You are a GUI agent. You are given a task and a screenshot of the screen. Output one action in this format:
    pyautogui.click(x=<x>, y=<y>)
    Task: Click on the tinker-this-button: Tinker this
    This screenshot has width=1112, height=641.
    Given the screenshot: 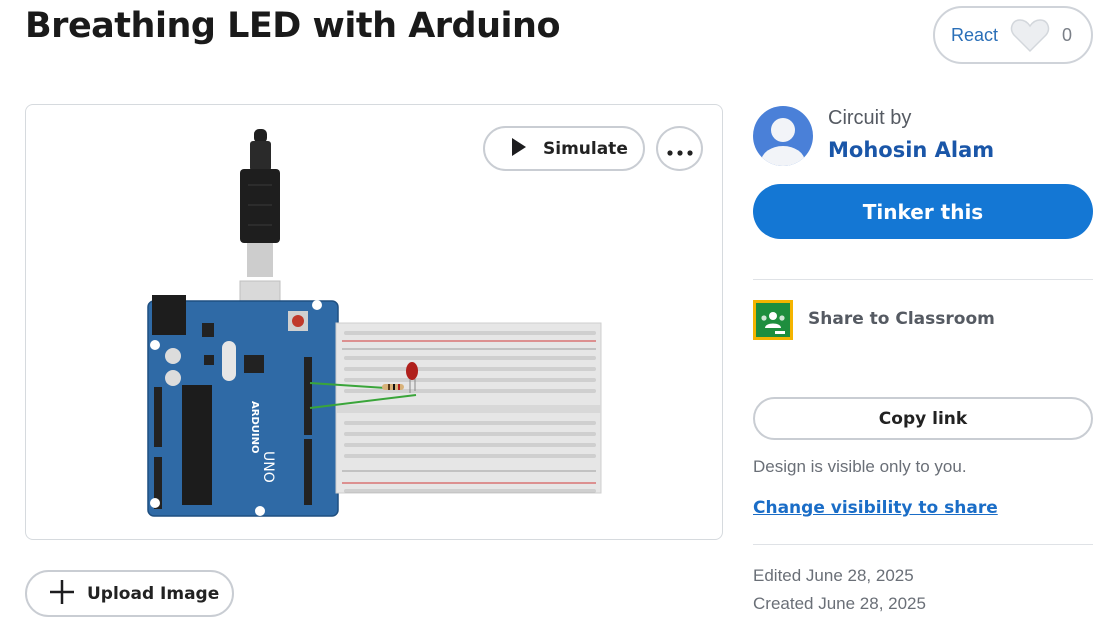 What is the action you would take?
    pyautogui.click(x=923, y=211)
    